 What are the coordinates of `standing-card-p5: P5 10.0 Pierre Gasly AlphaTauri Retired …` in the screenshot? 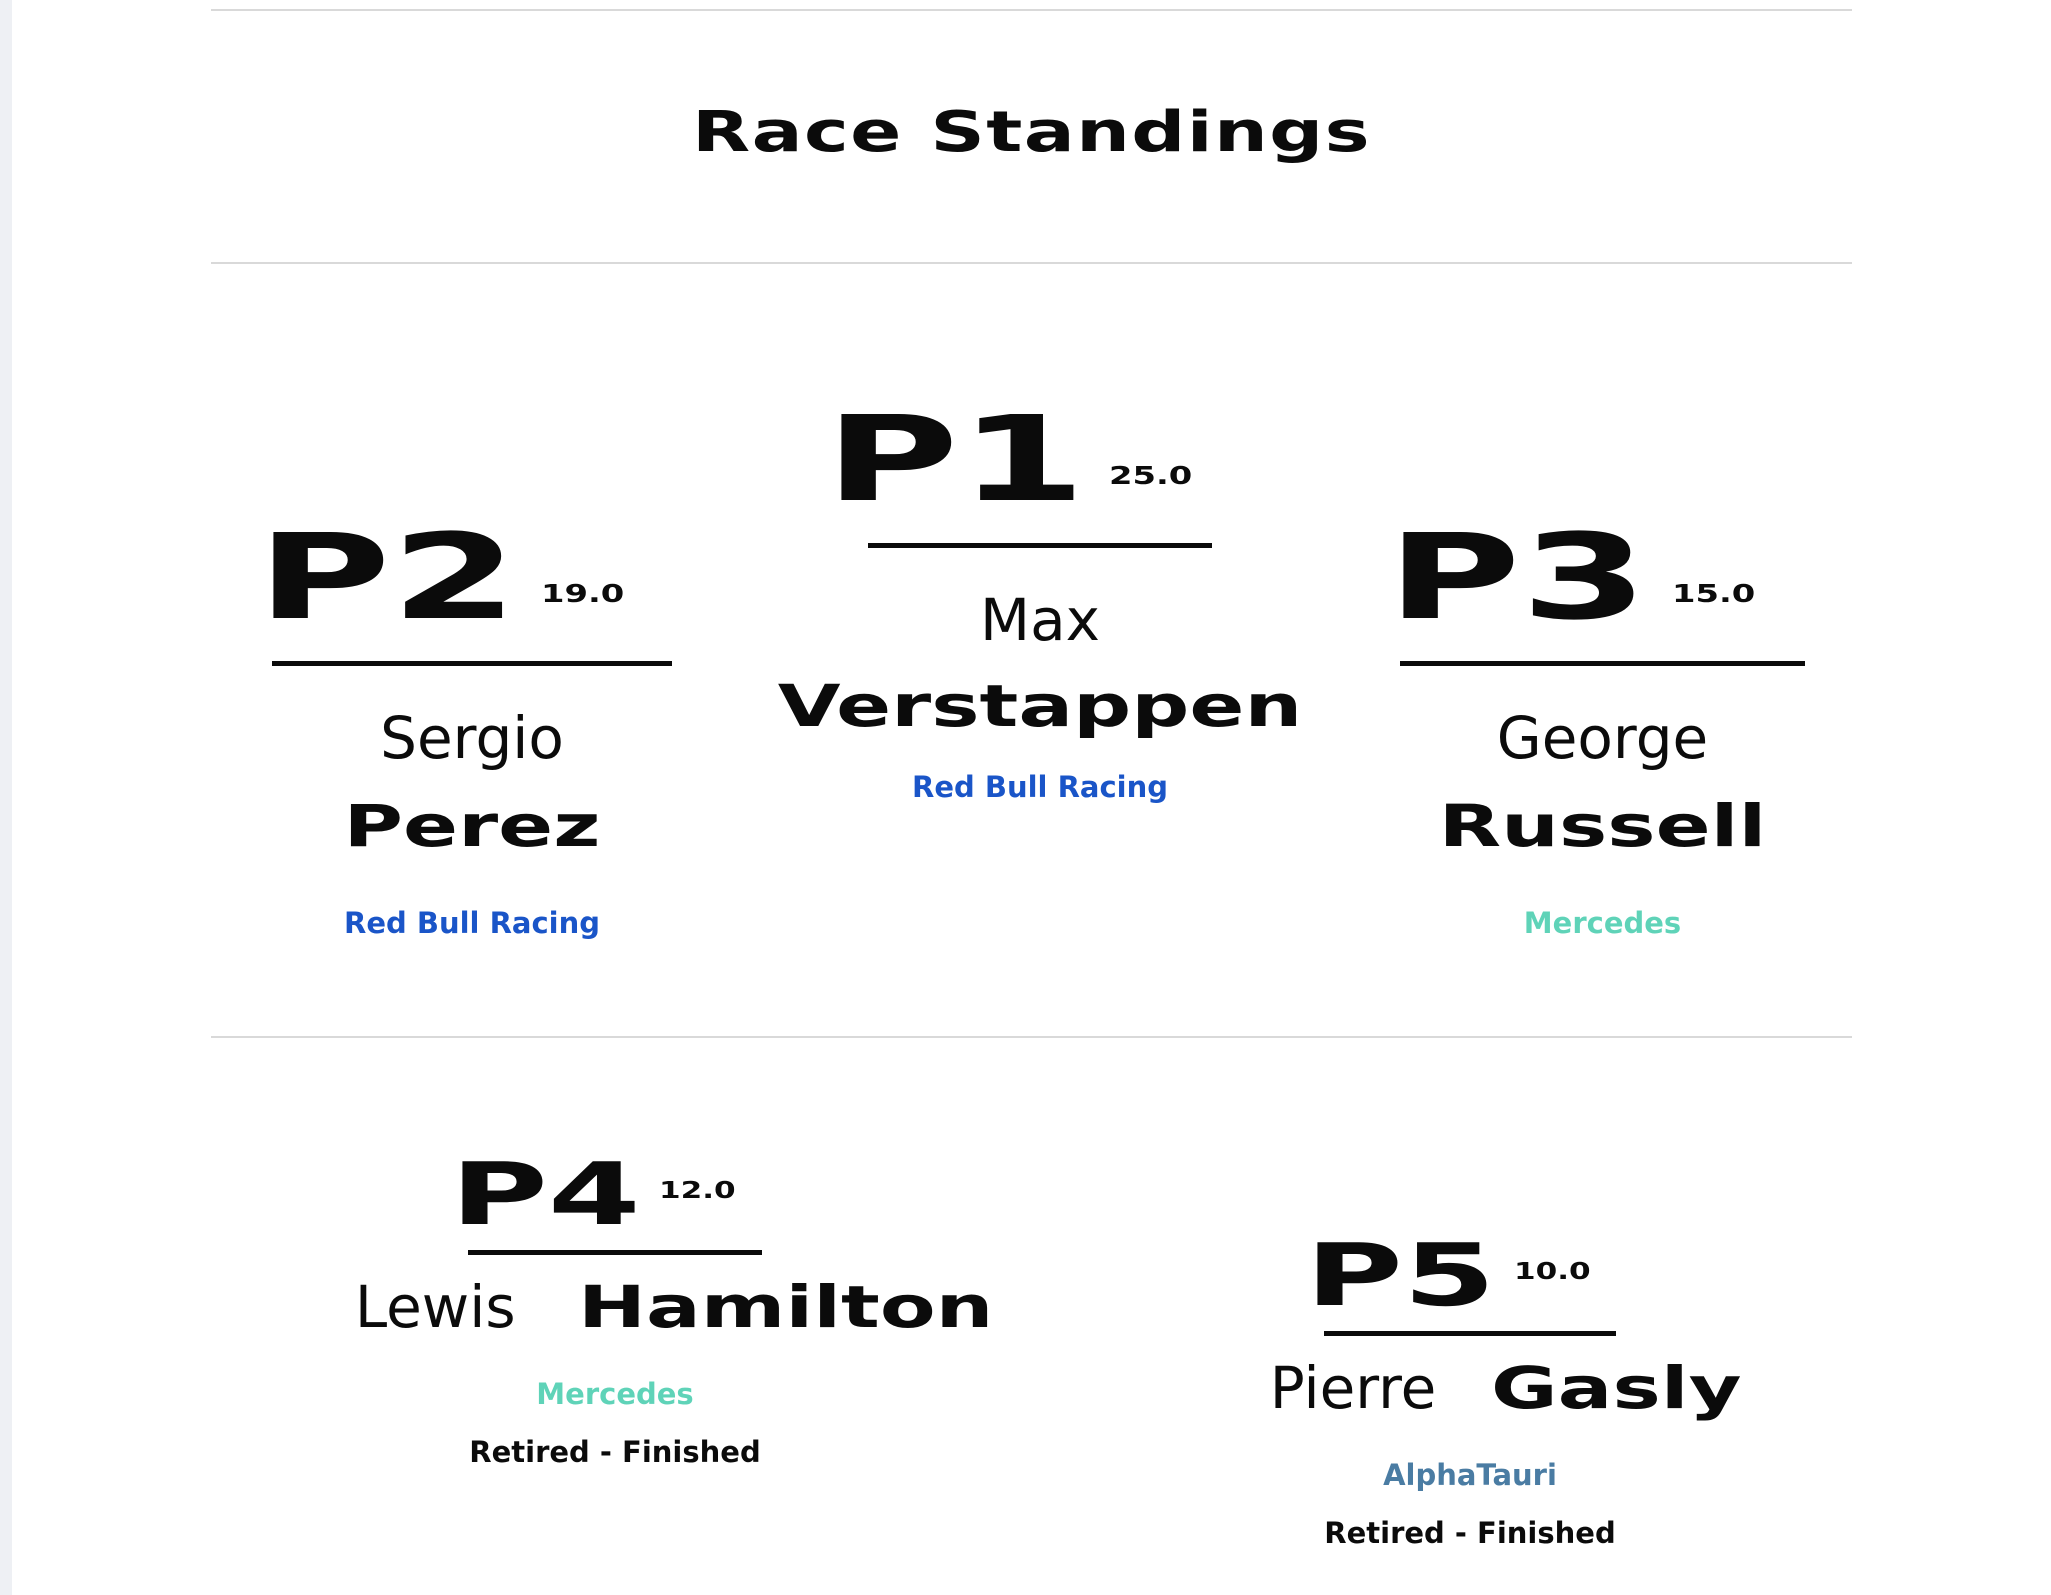 It's located at (1470, 1388).